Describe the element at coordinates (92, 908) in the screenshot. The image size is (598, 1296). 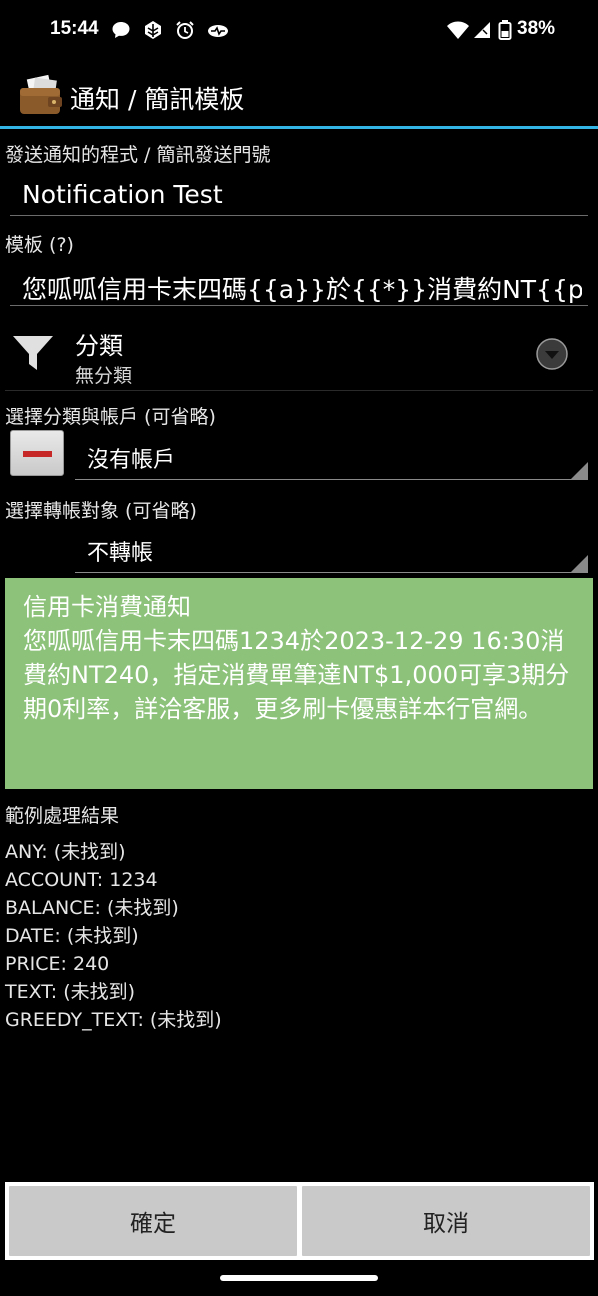
I see `result-item: BALANCE: (未找到)` at that location.